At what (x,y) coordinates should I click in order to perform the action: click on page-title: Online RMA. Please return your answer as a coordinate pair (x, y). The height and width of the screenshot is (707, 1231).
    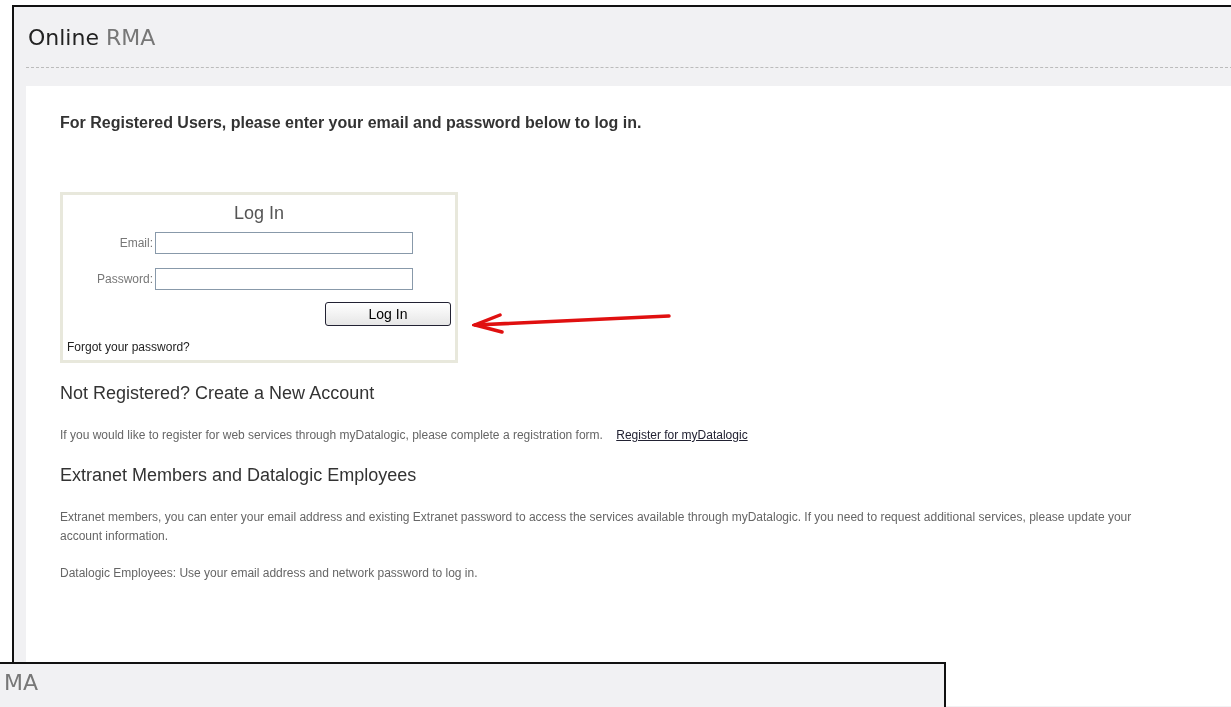
    Looking at the image, I should click on (92, 37).